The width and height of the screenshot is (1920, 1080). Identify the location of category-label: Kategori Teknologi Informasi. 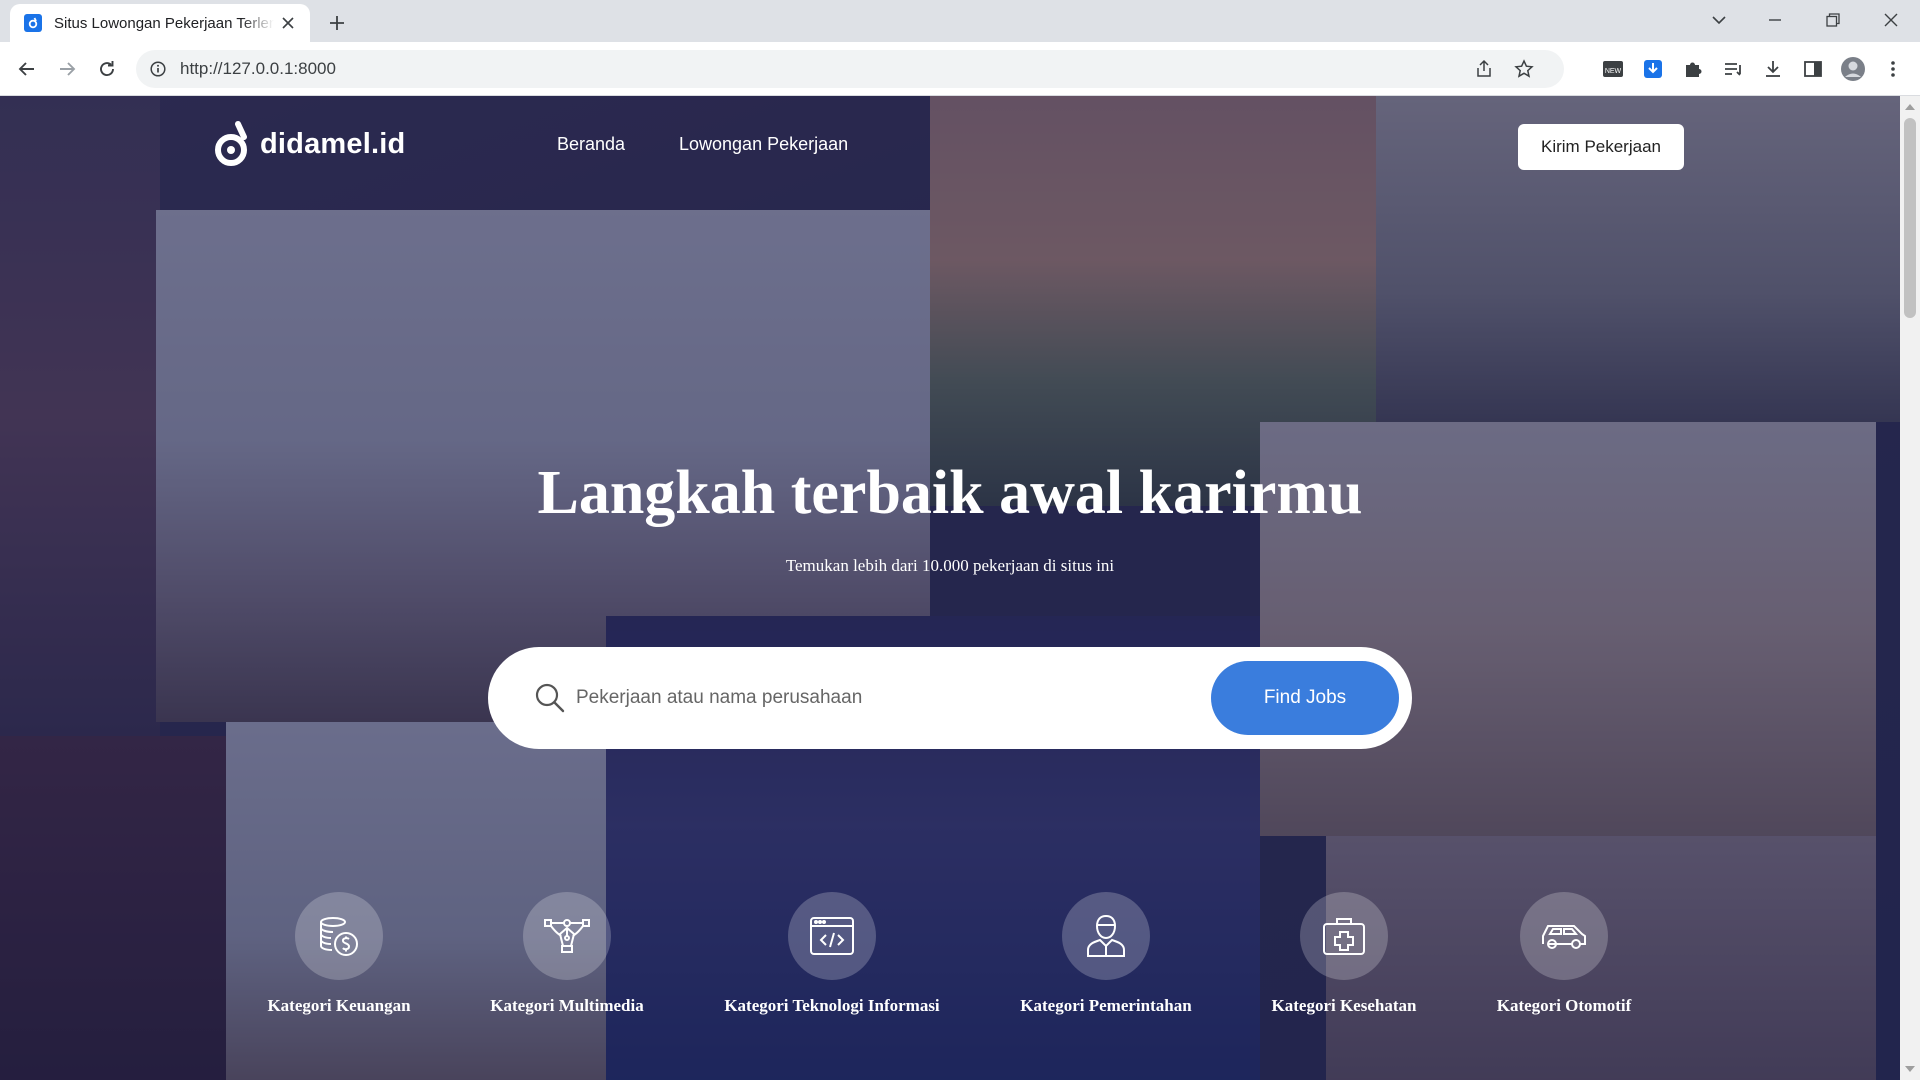
(832, 1005).